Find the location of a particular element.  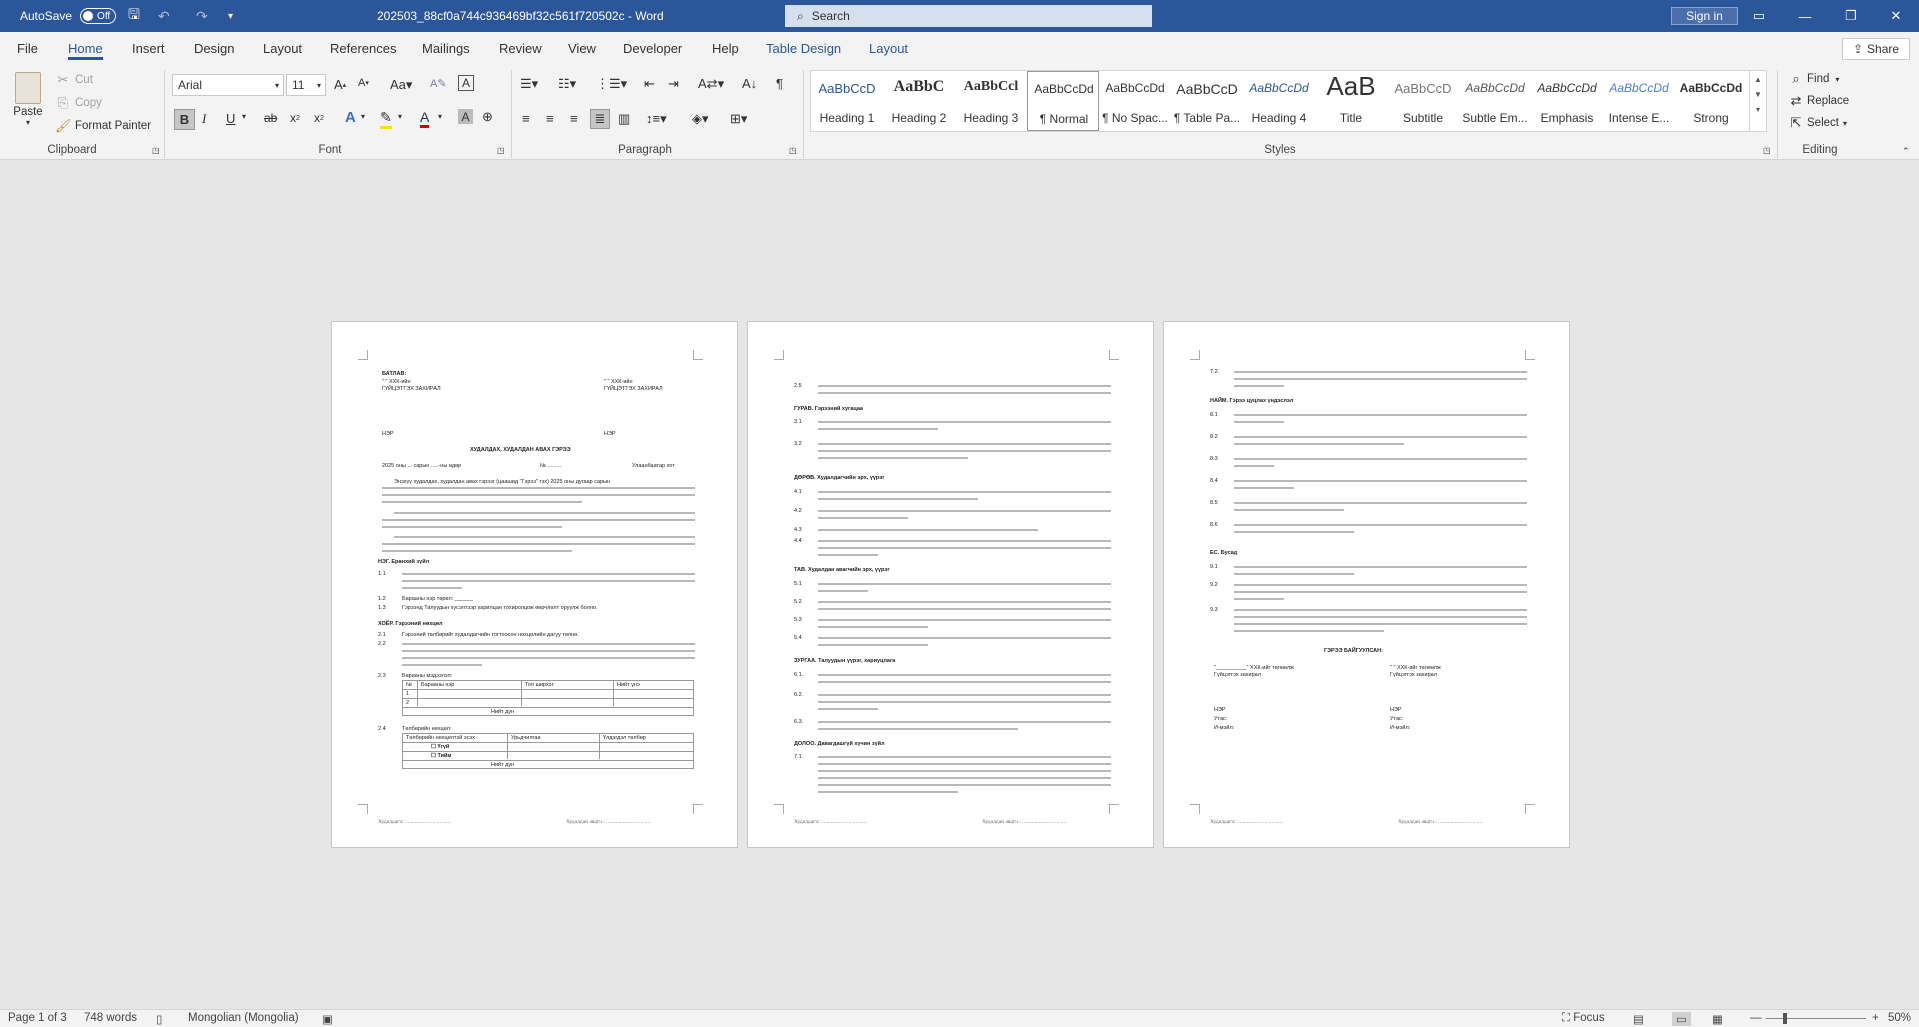

font-color-dropdown-icon: ▾ is located at coordinates (440, 116).